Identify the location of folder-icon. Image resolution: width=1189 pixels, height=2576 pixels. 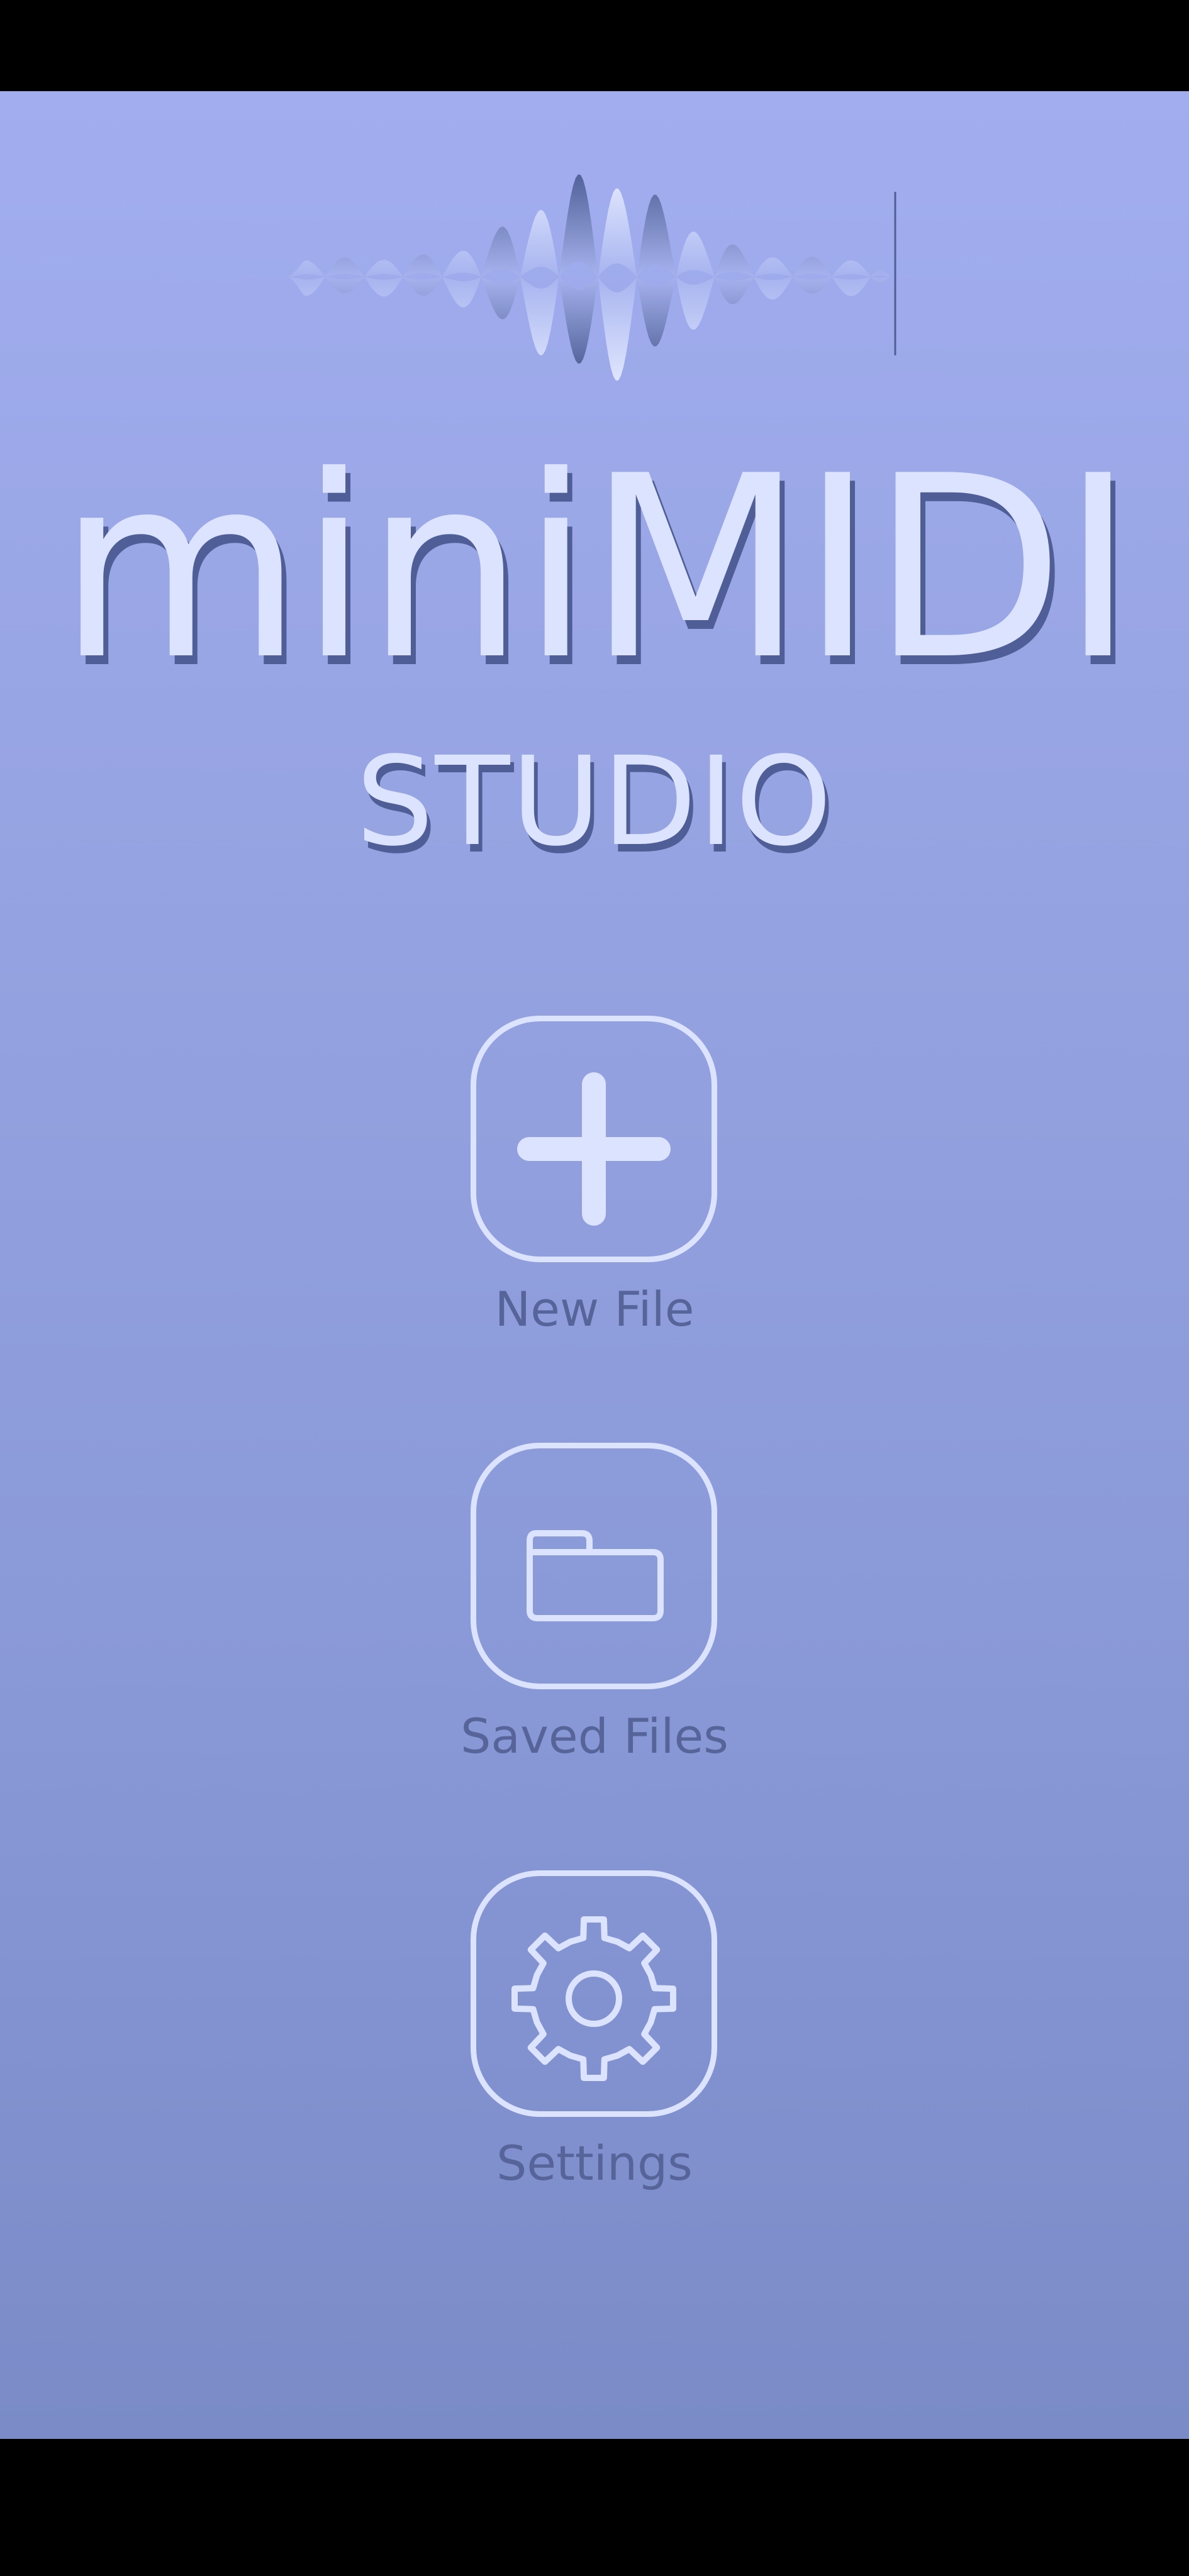
(595, 1575).